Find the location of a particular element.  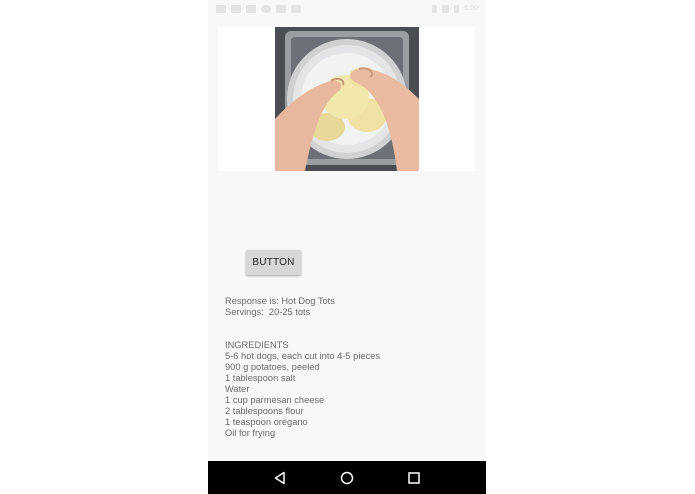

navigation-bar is located at coordinates (347, 477).